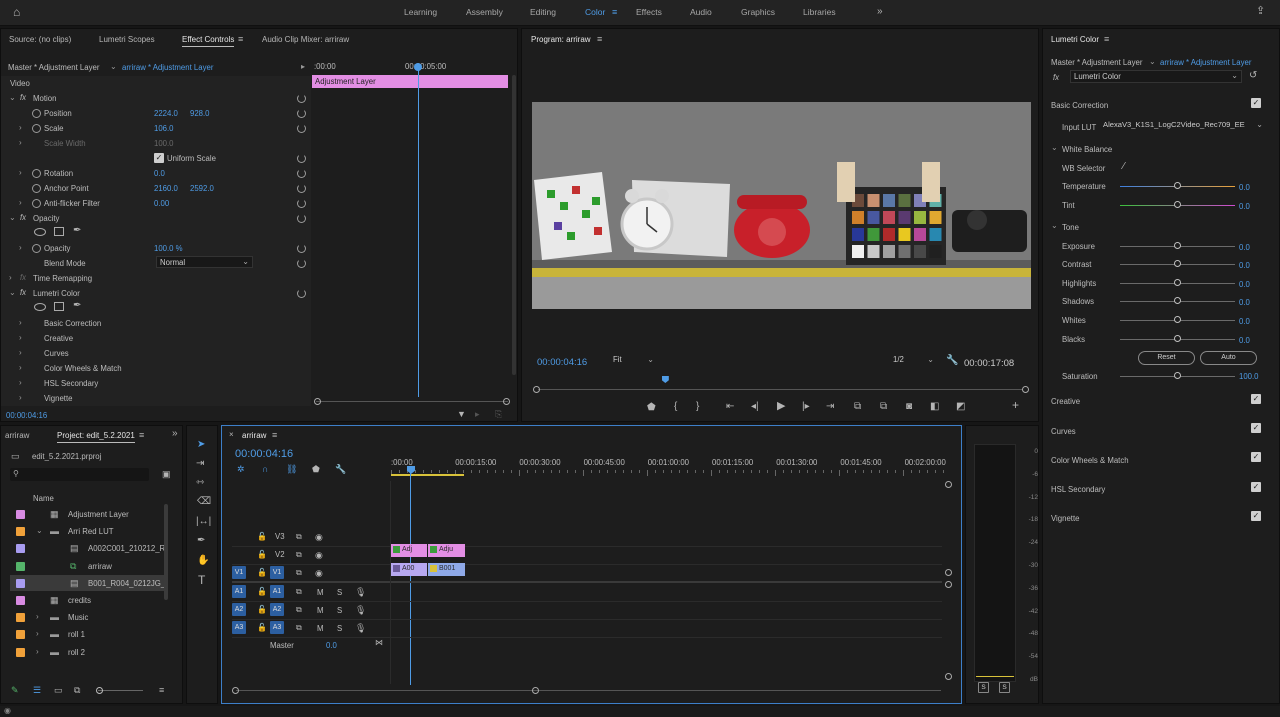  Describe the element at coordinates (1087, 149) in the screenshot. I see `white-balance-label: White Balance` at that location.